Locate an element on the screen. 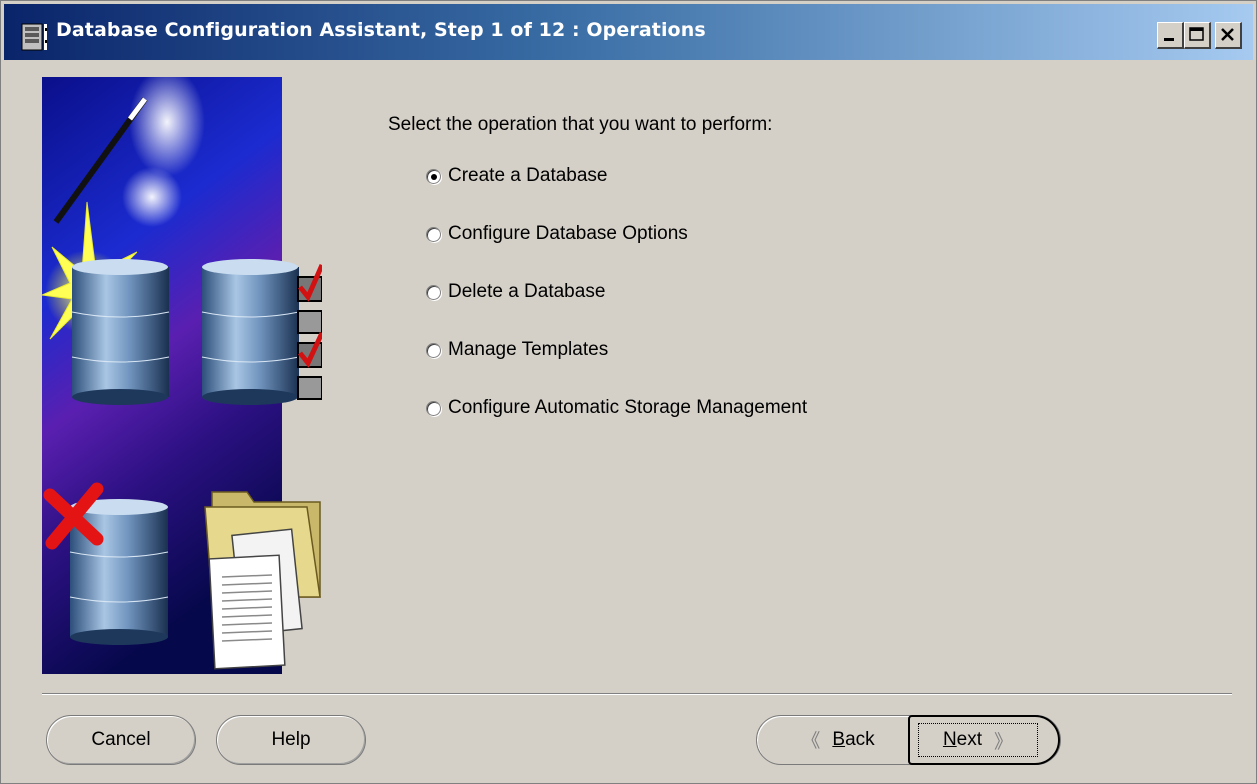 The image size is (1257, 784). help-label: Help is located at coordinates (291, 739).